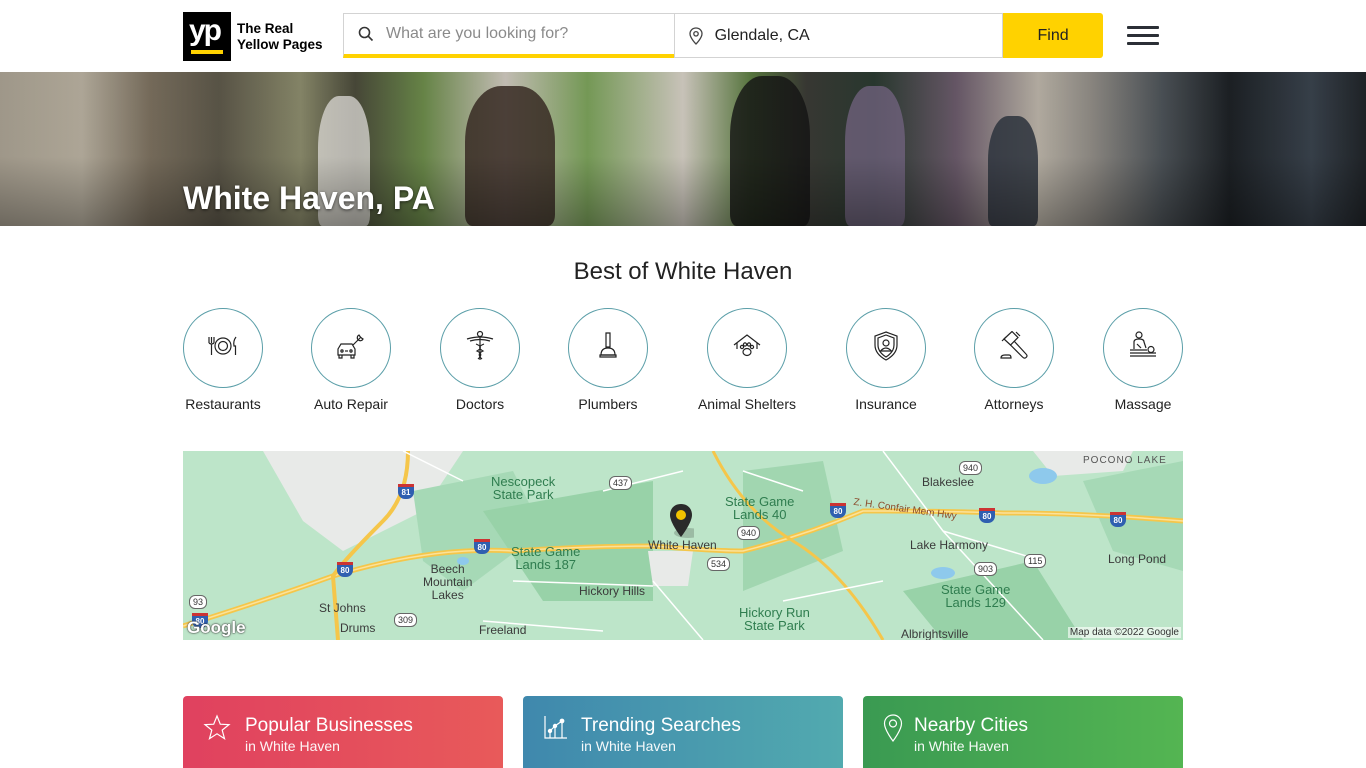 This screenshot has height=768, width=1366. What do you see at coordinates (747, 404) in the screenshot?
I see `category-label: Animal Shelters` at bounding box center [747, 404].